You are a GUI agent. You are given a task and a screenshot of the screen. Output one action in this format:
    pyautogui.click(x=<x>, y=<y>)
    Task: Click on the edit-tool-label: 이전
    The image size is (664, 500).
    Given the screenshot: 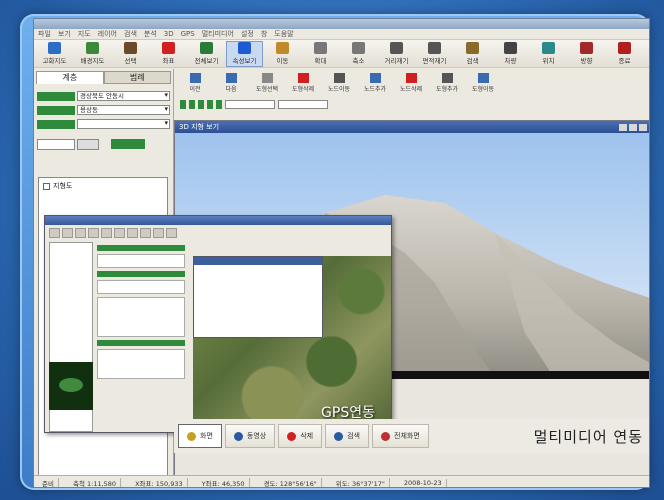 What is the action you would take?
    pyautogui.click(x=195, y=89)
    